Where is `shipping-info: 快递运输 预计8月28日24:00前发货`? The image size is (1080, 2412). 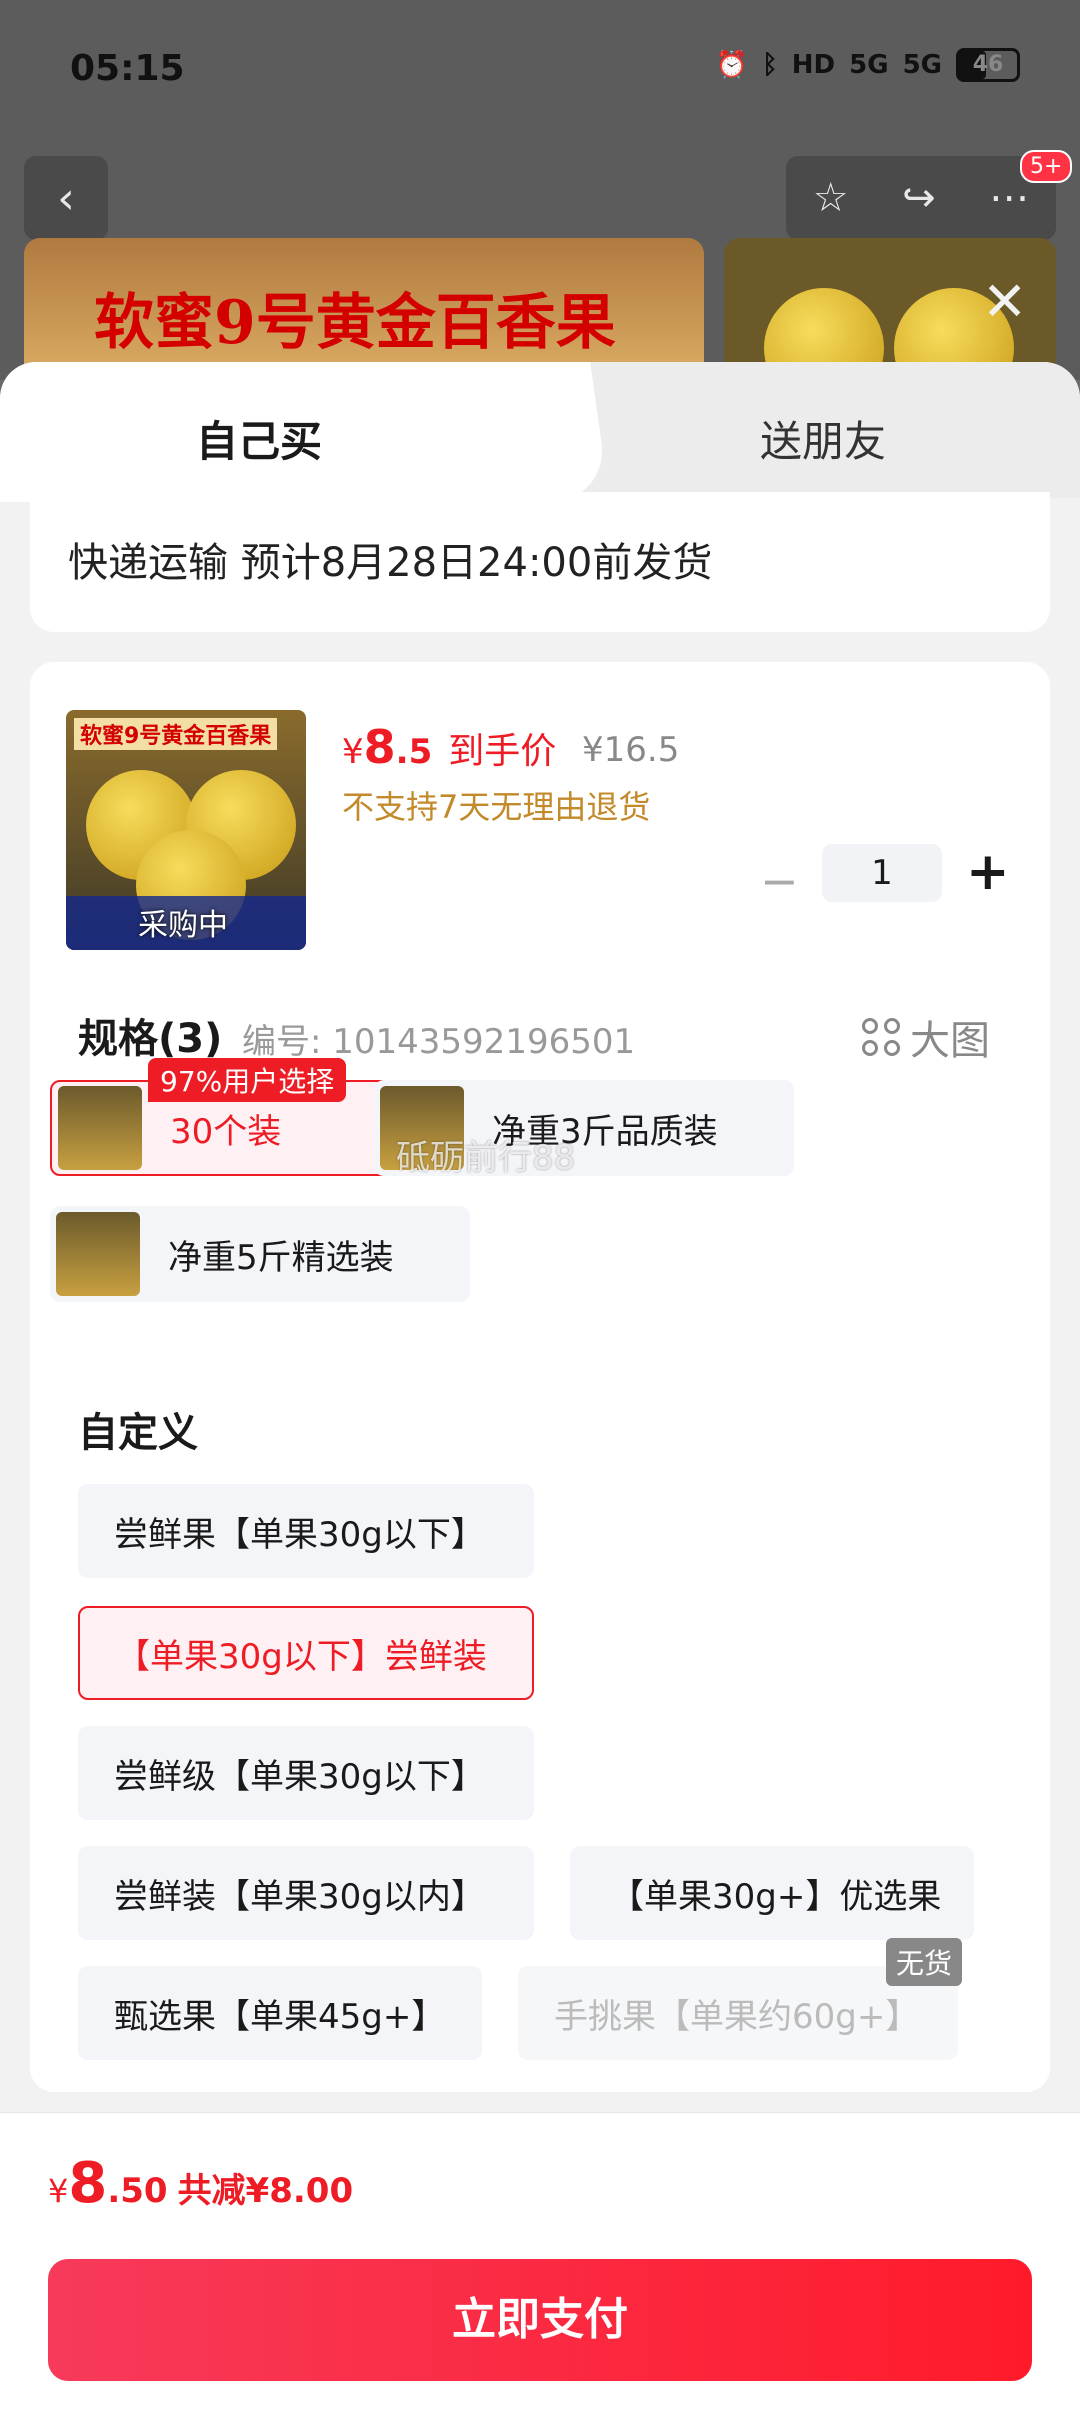 shipping-info: 快递运输 预计8月28日24:00前发货 is located at coordinates (390, 563).